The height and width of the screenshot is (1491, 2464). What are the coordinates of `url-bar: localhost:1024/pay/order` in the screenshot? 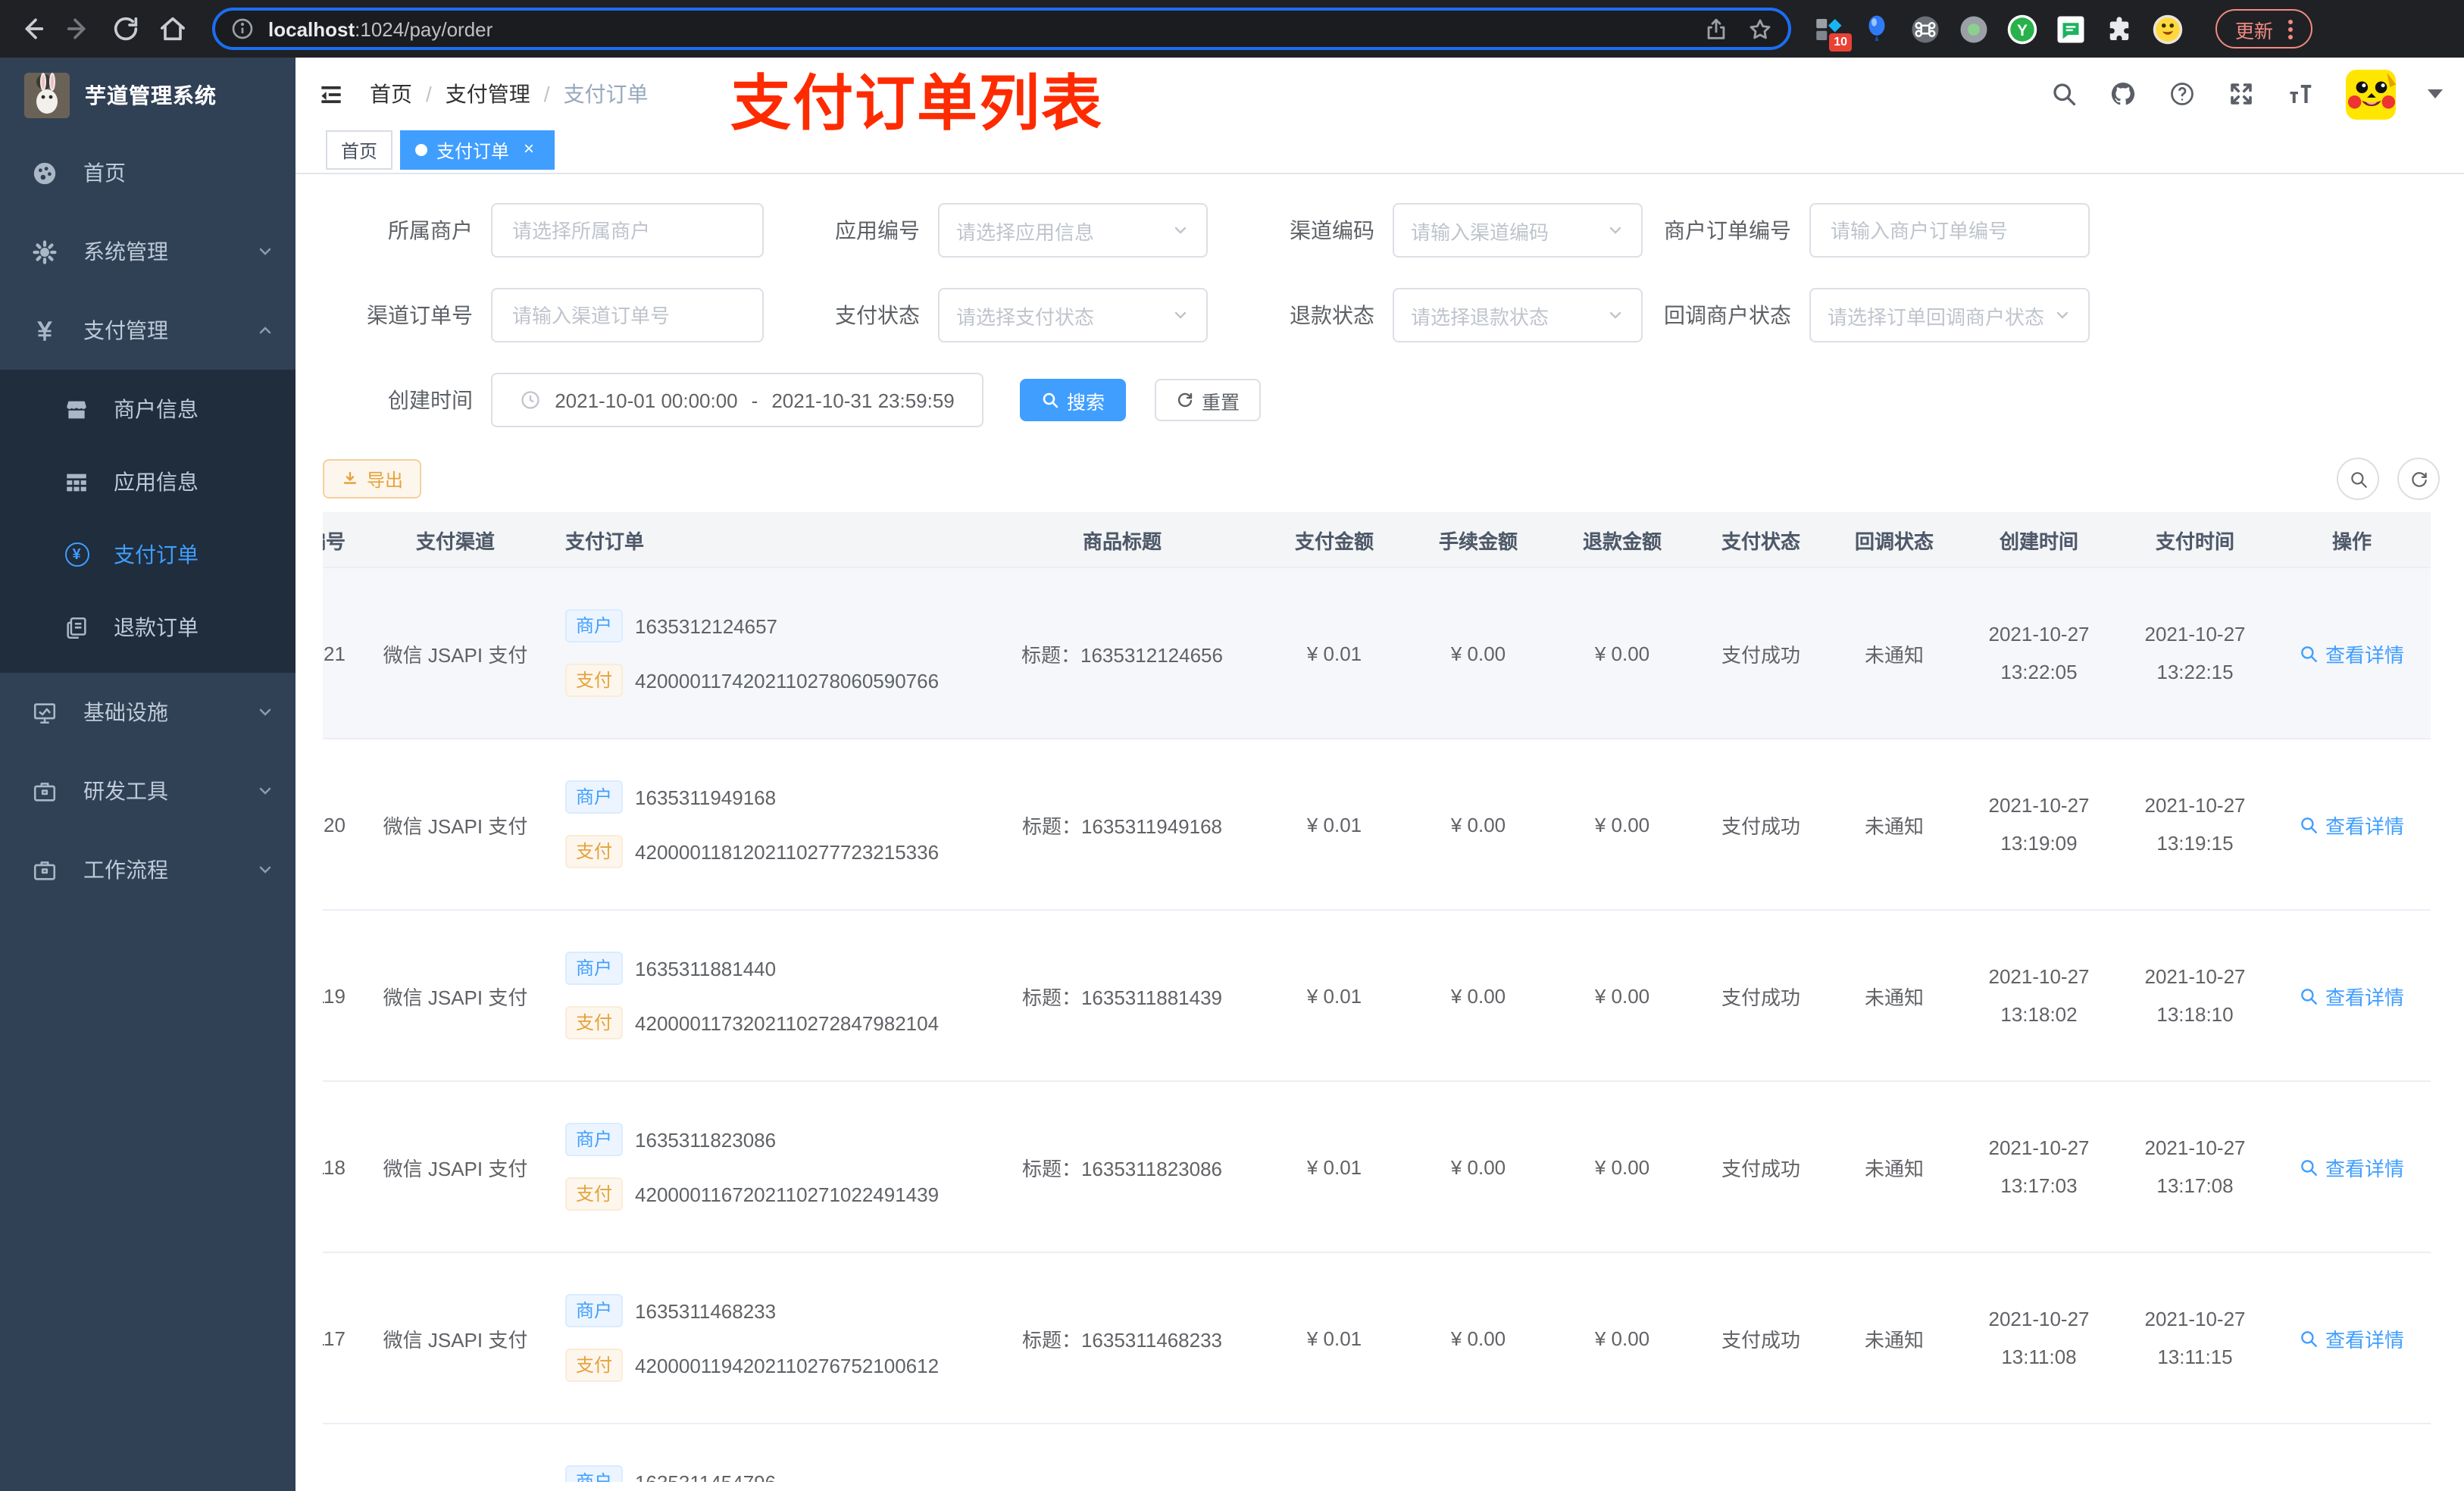 It's located at (1001, 29).